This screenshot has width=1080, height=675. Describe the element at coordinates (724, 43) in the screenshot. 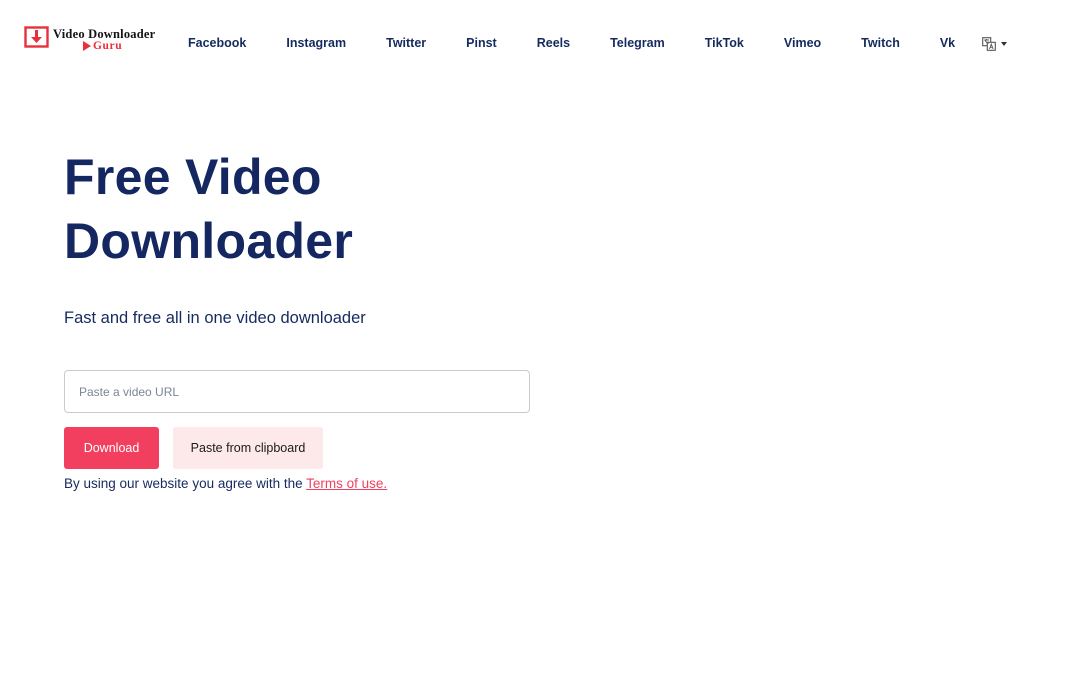

I see `nav-link-tiktok: TikTok` at that location.